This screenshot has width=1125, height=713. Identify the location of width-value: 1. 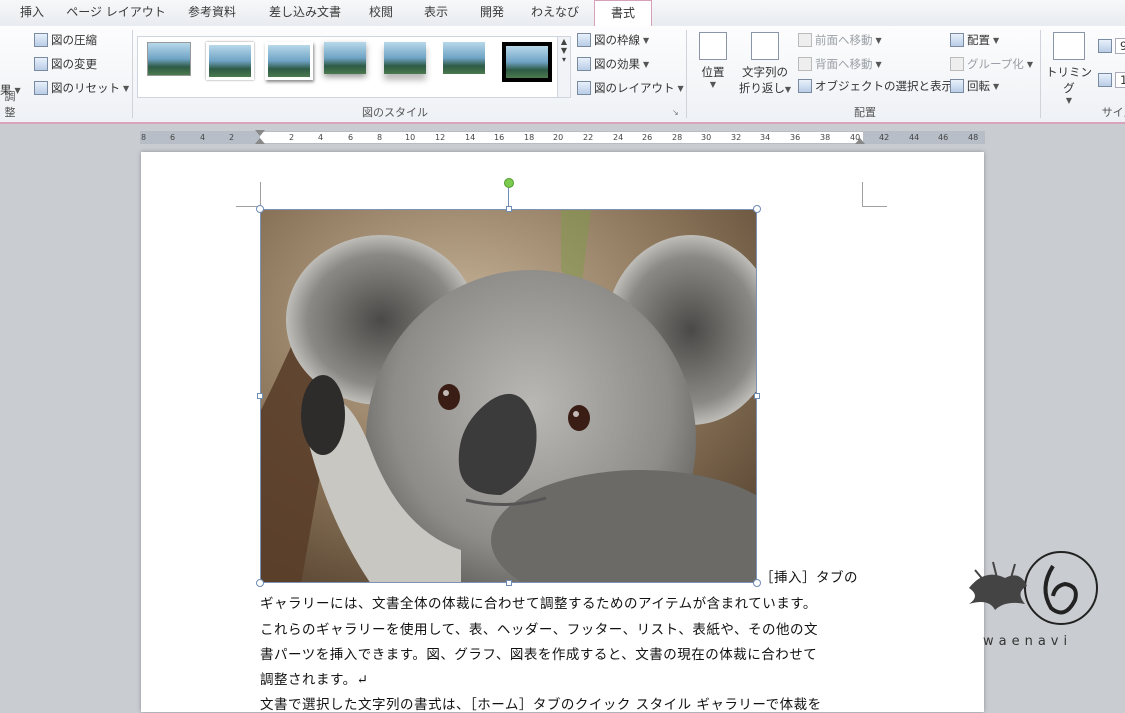
(1120, 80).